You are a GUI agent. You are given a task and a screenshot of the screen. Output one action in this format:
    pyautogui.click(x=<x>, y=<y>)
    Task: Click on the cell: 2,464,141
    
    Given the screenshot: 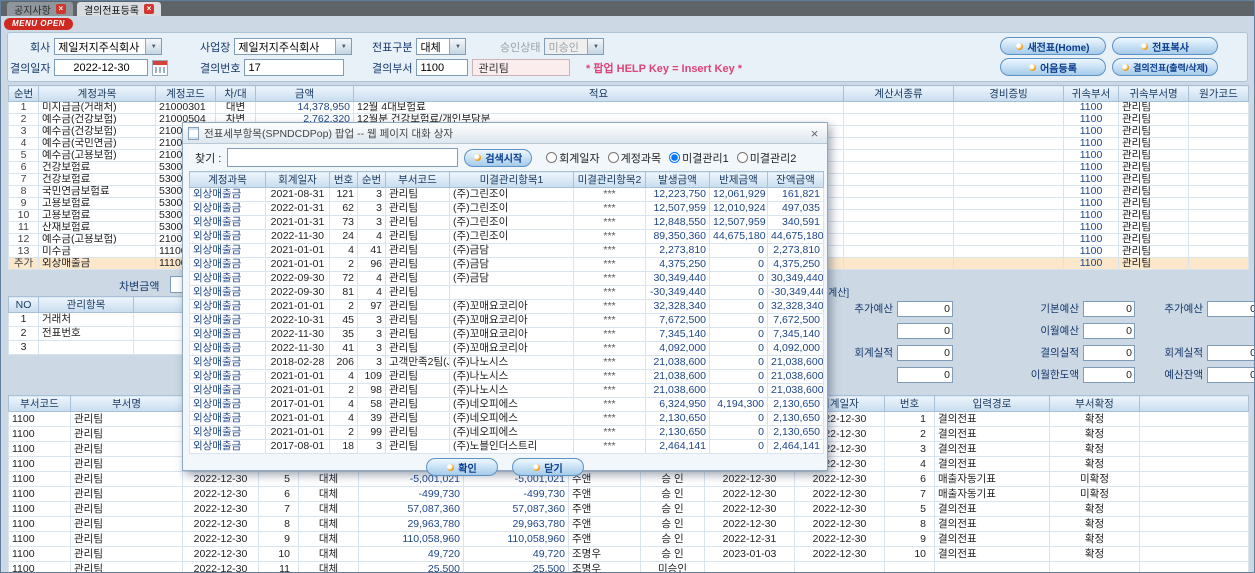 What is the action you would take?
    pyautogui.click(x=795, y=446)
    